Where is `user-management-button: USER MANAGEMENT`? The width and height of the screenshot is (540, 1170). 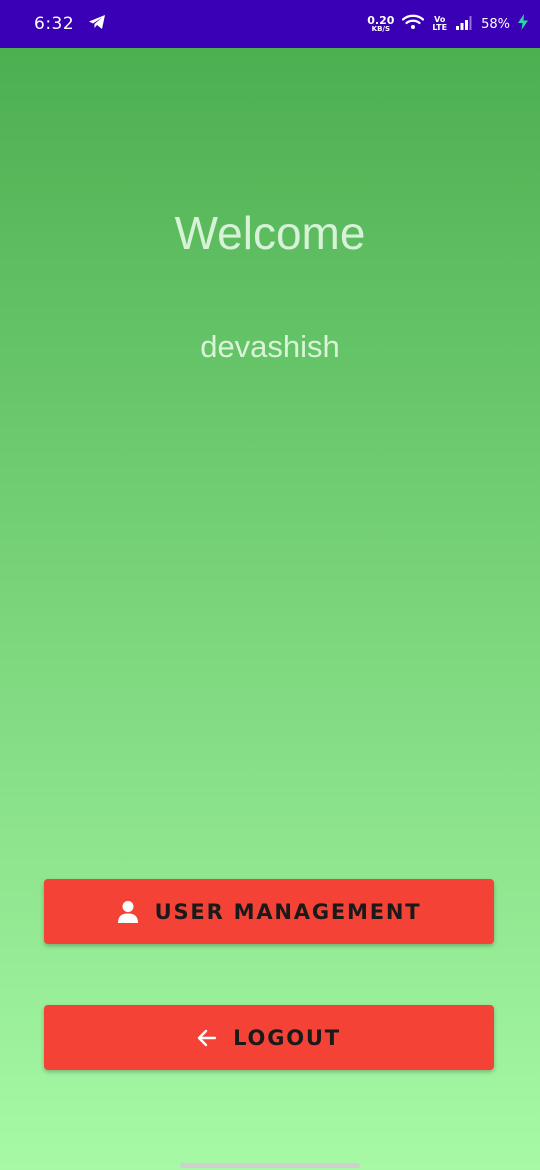 user-management-button: USER MANAGEMENT is located at coordinates (269, 911).